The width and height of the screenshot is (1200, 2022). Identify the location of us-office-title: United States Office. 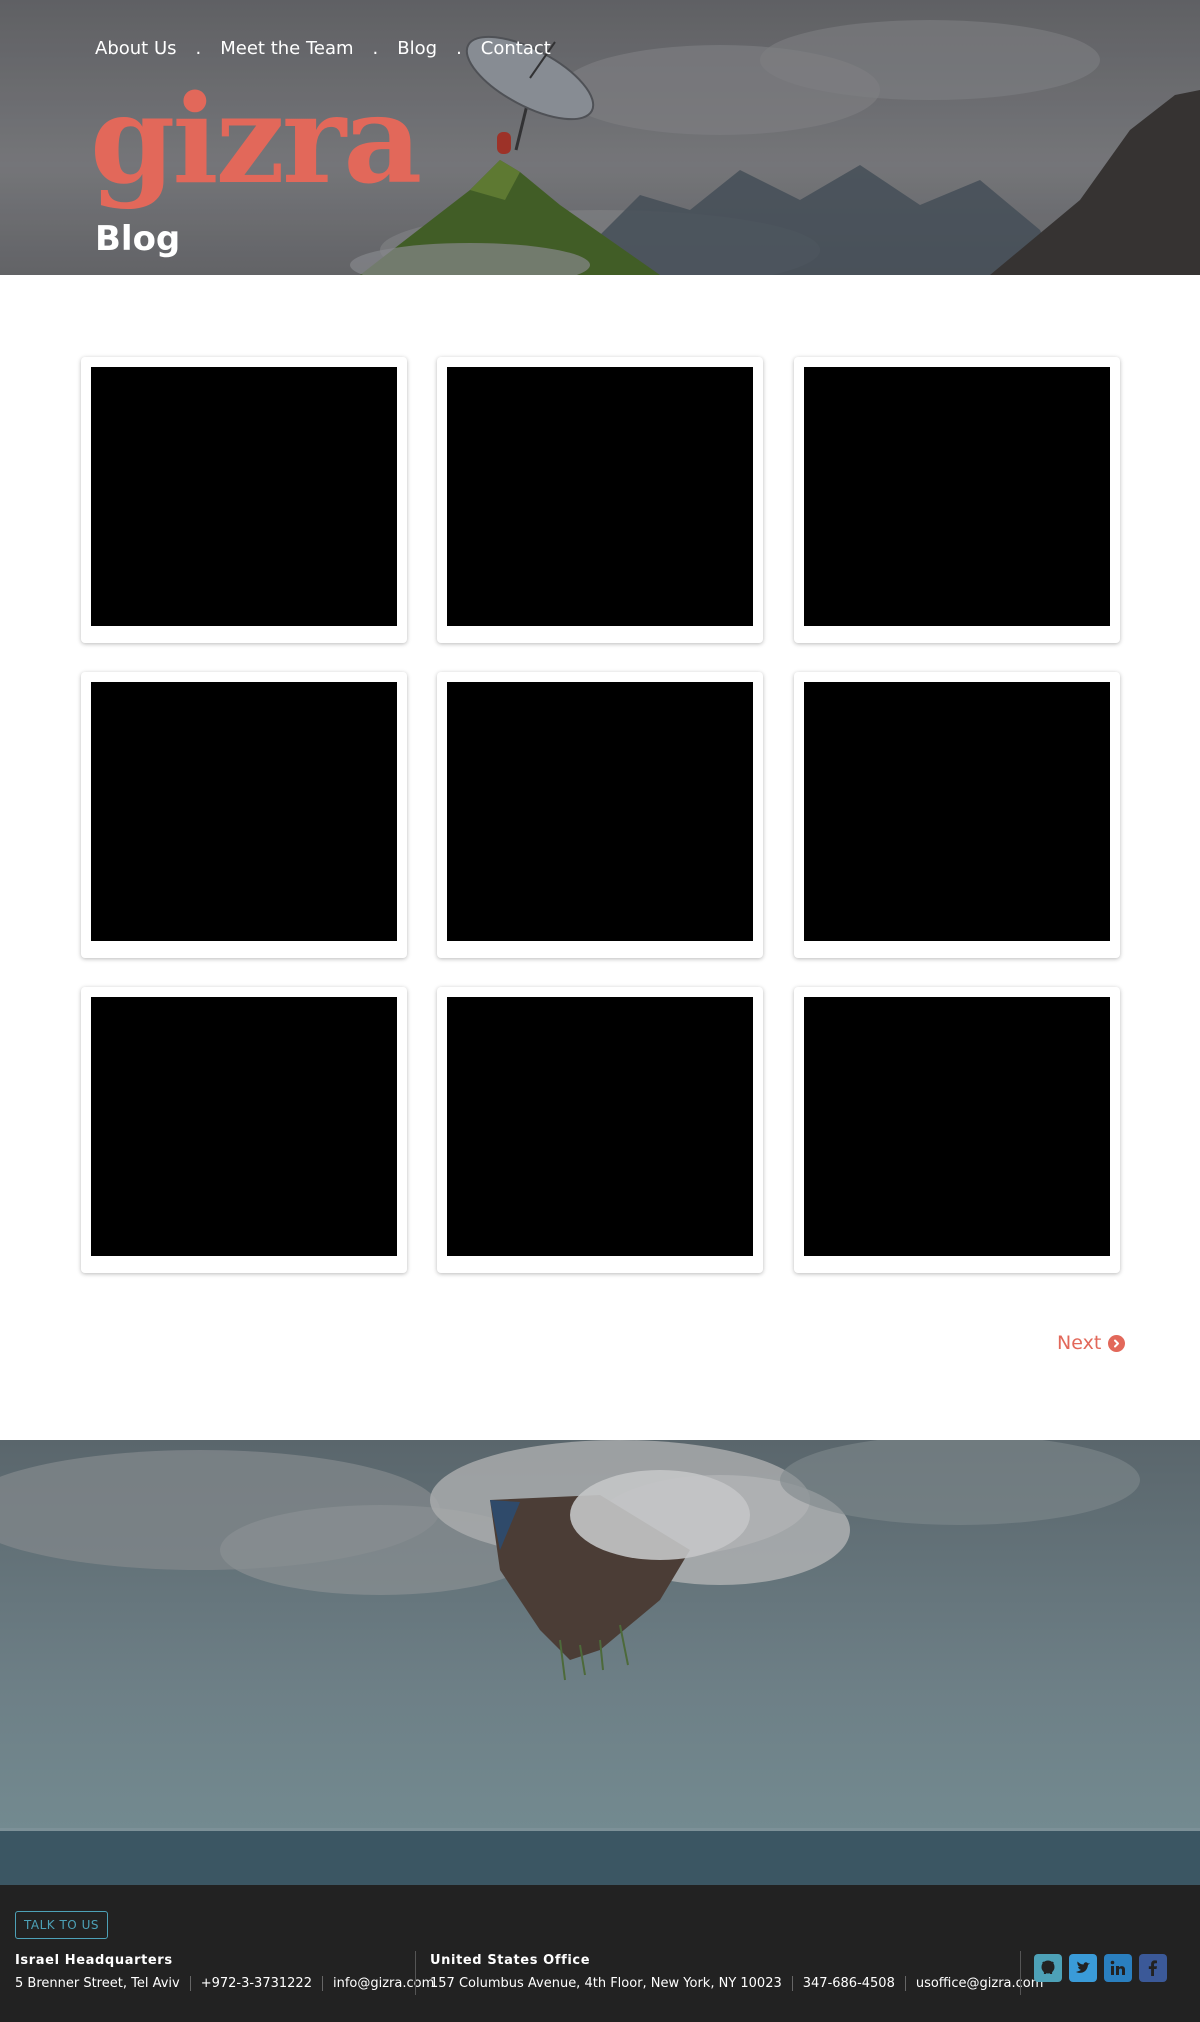
(510, 1960).